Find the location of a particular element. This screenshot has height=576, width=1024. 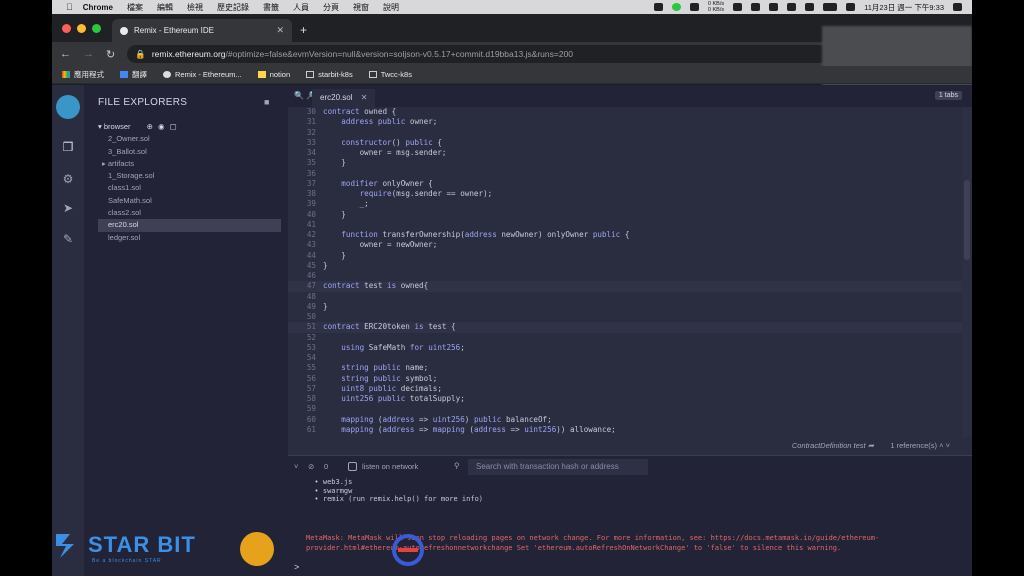

code-line: 47 contract test is owned{ is located at coordinates (630, 286).